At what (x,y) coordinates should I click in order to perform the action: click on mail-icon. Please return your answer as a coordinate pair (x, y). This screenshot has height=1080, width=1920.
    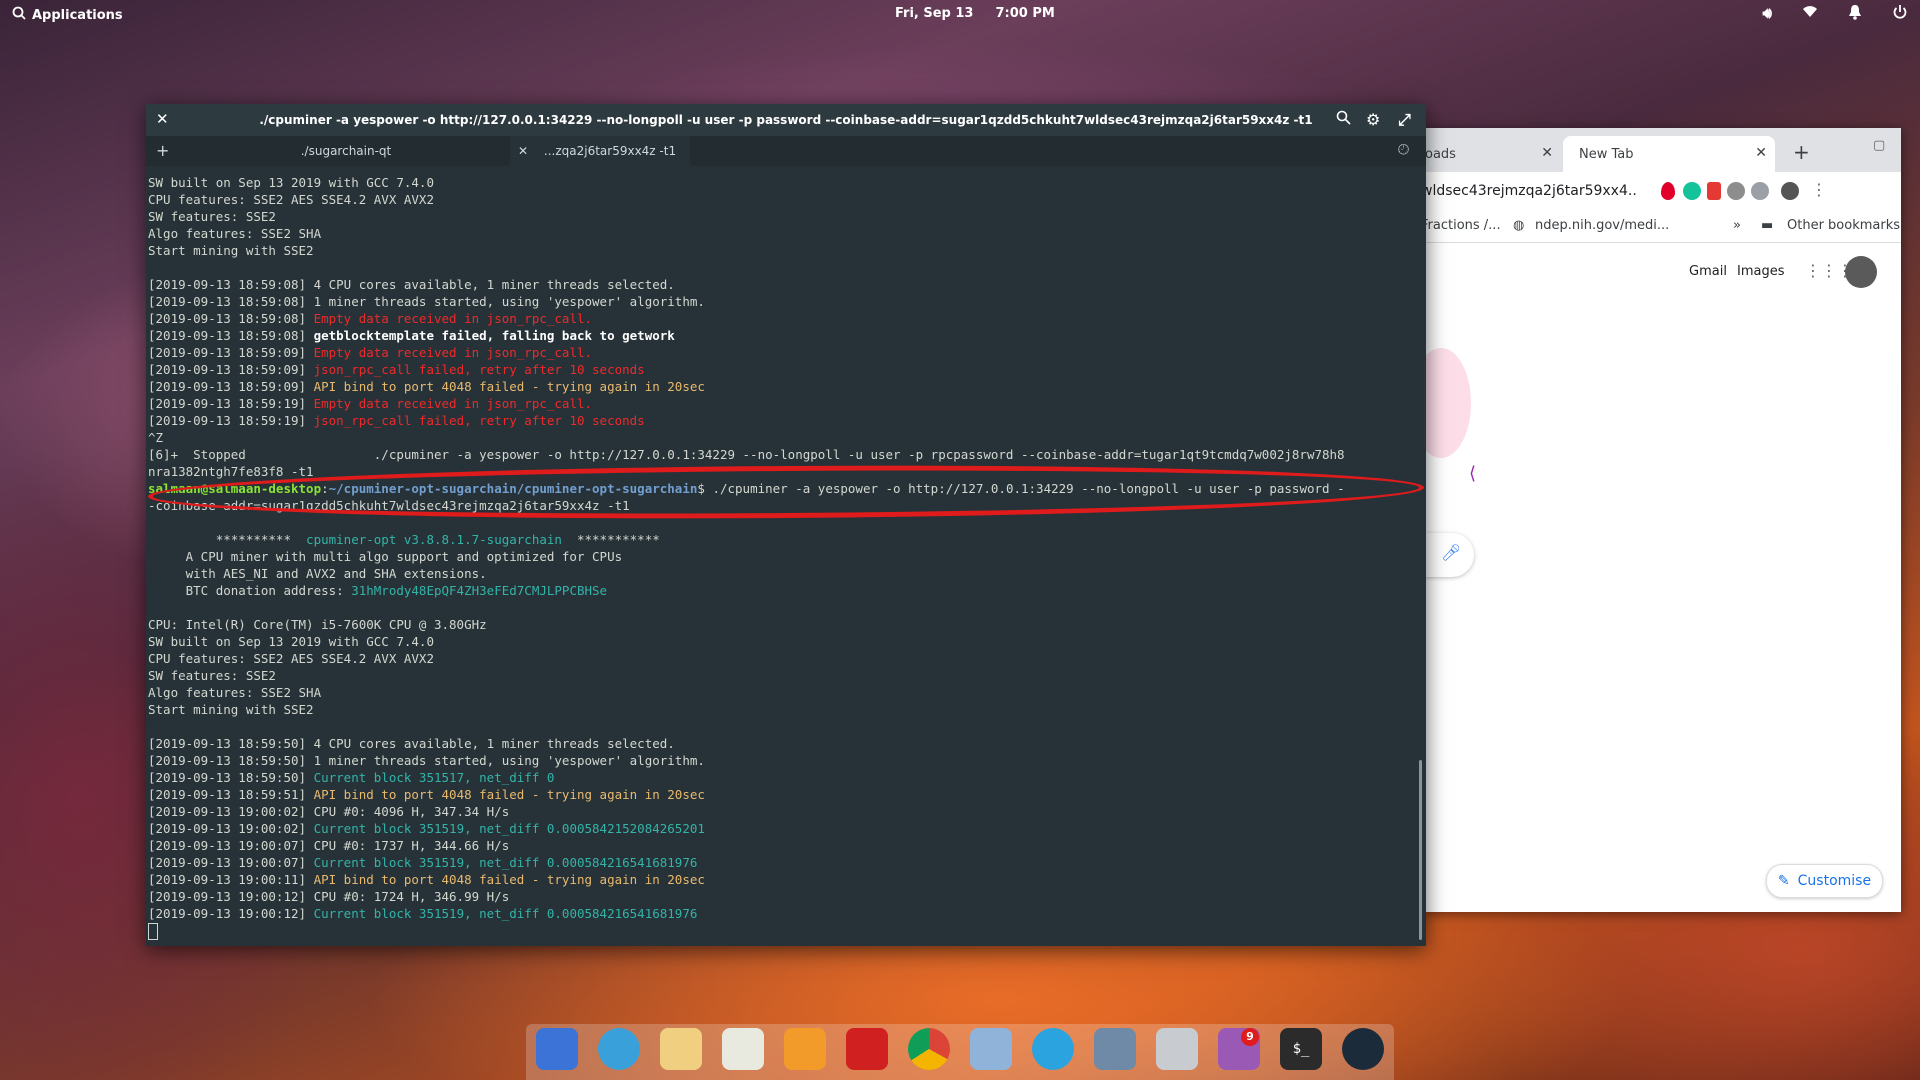
    Looking at the image, I should click on (681, 1049).